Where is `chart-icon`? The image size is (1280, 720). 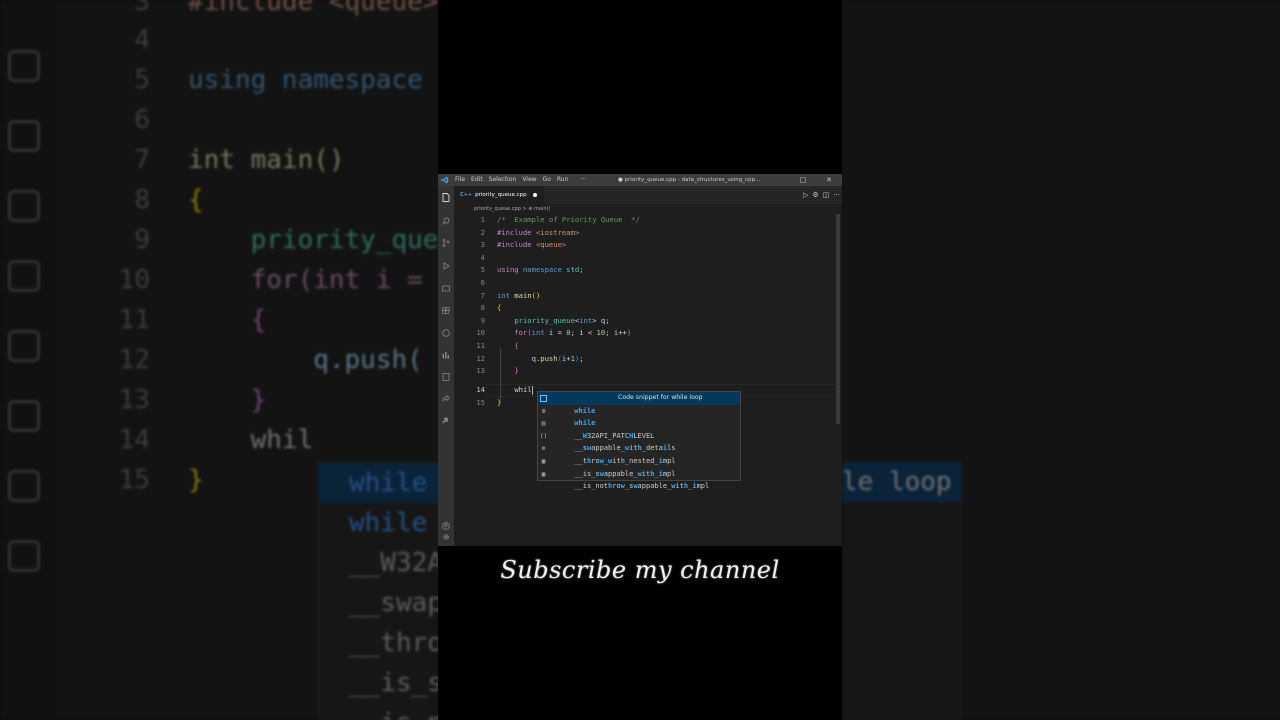 chart-icon is located at coordinates (446, 355).